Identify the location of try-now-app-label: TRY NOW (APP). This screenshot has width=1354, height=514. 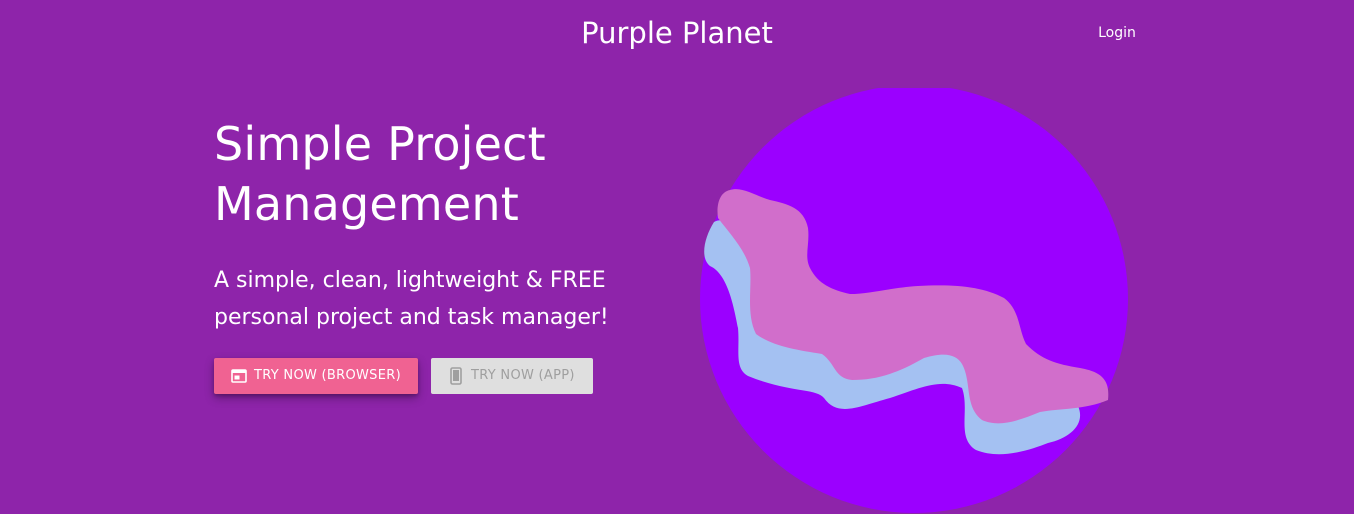
(523, 375).